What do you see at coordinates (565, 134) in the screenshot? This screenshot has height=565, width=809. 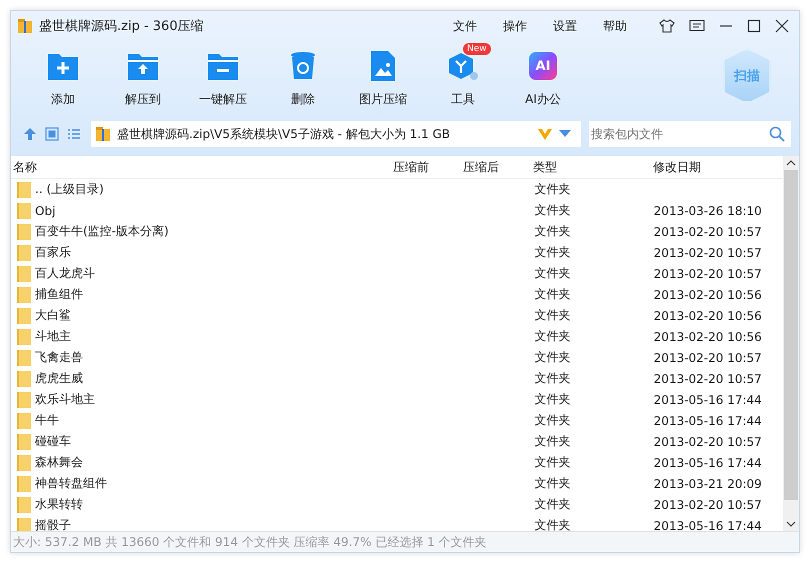 I see `dropdown-icon` at bounding box center [565, 134].